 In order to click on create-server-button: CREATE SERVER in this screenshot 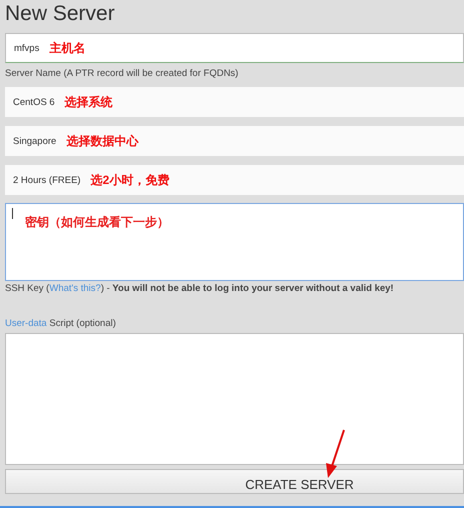, I will do `click(234, 481)`.